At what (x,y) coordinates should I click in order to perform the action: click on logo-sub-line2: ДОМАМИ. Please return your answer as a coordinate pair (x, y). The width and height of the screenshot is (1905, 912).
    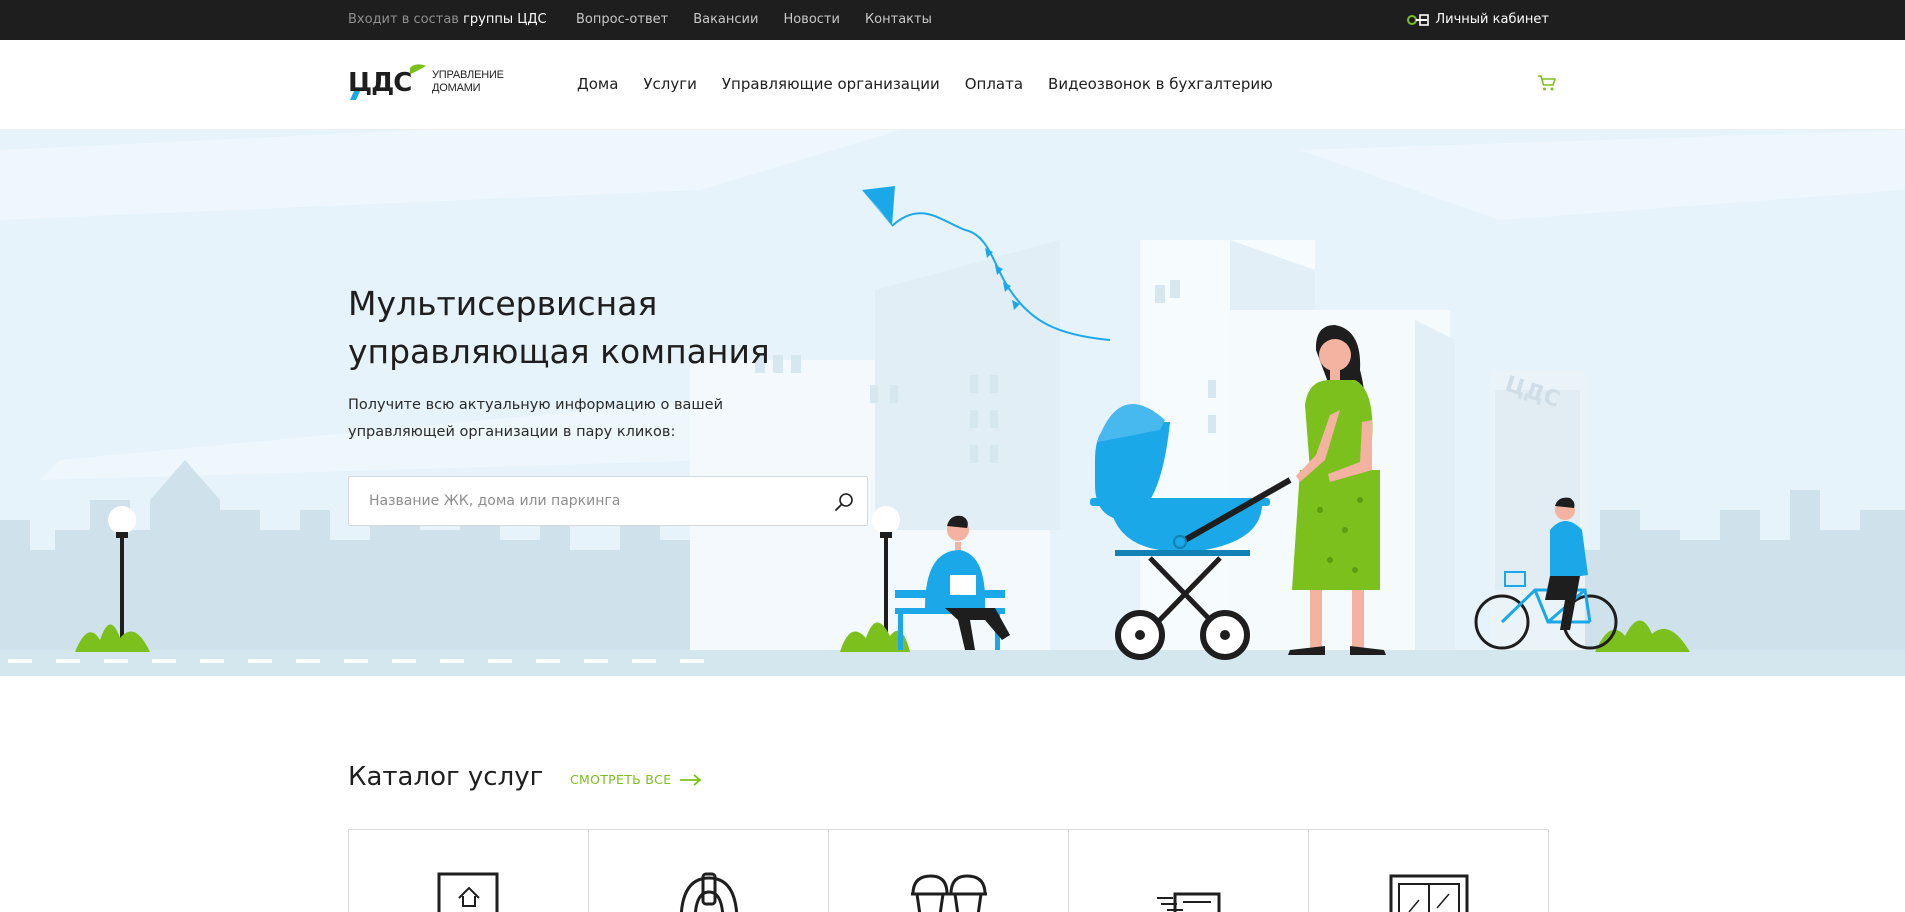
    Looking at the image, I should click on (456, 88).